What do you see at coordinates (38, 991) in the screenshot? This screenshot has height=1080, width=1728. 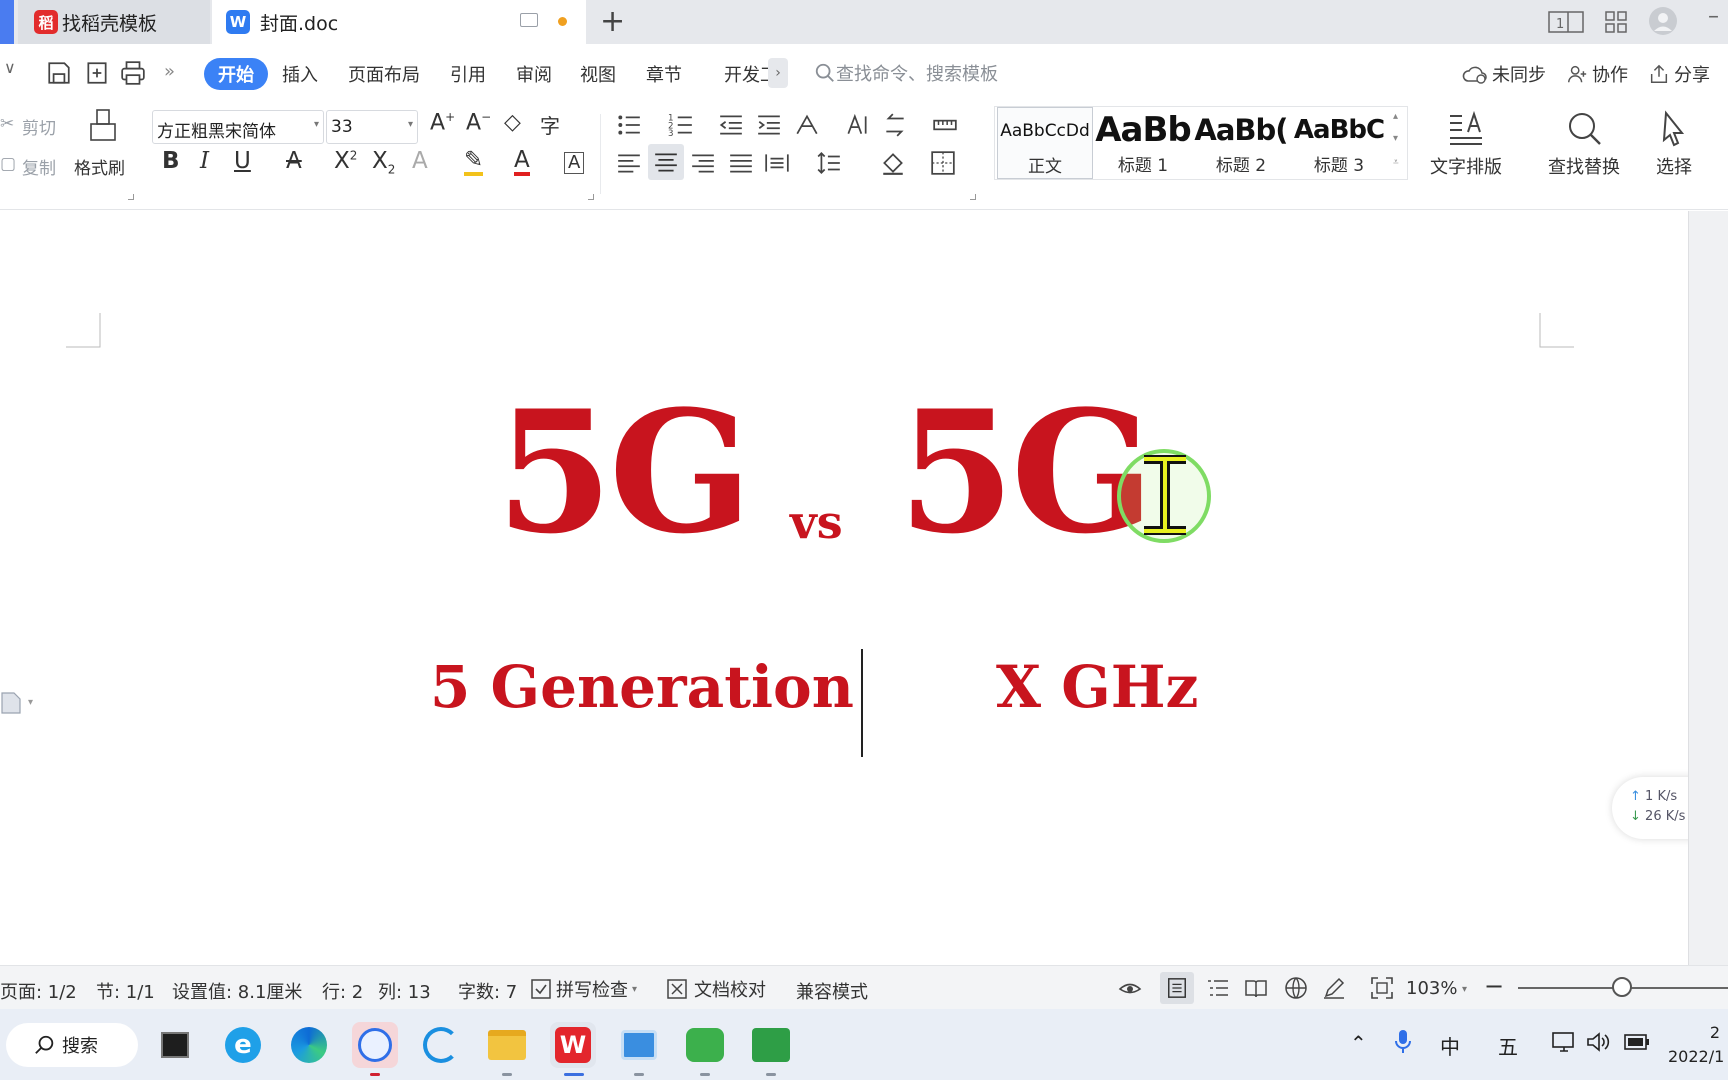 I see `status-page: 页面: 1/2` at bounding box center [38, 991].